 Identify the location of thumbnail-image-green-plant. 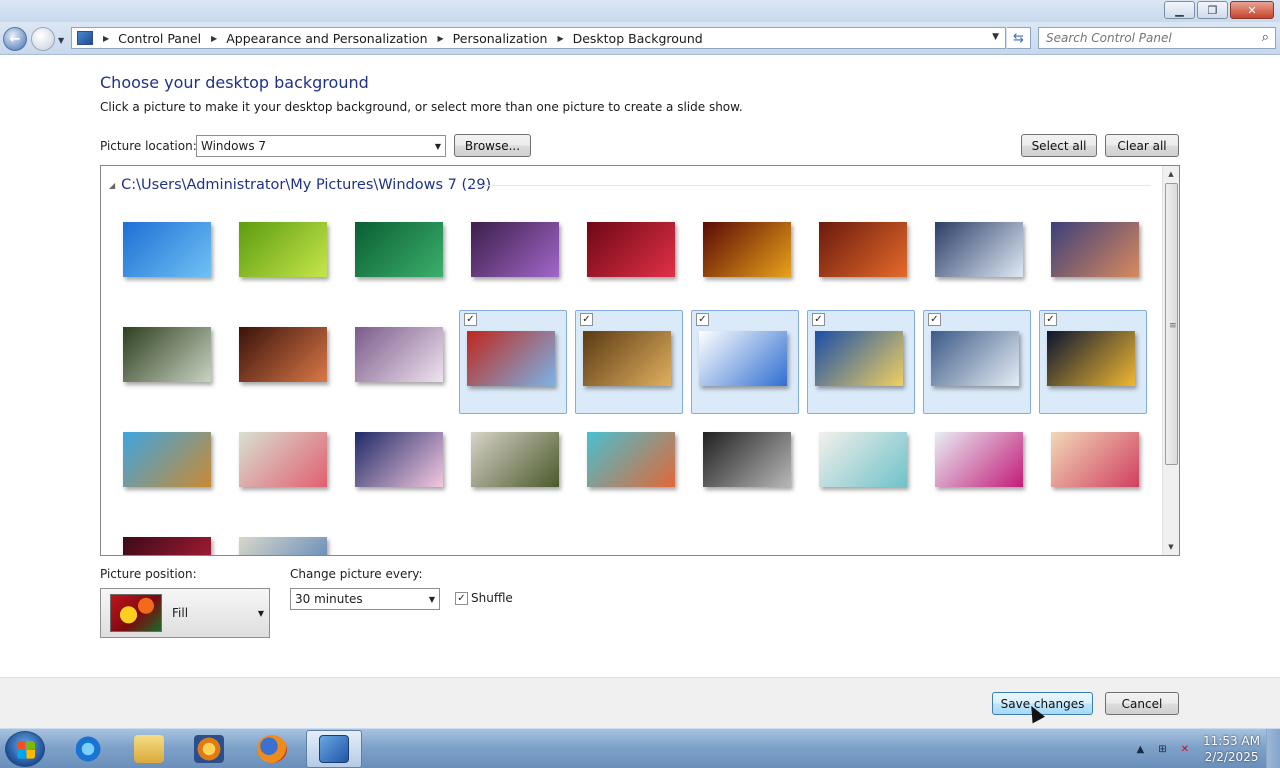
(399, 249).